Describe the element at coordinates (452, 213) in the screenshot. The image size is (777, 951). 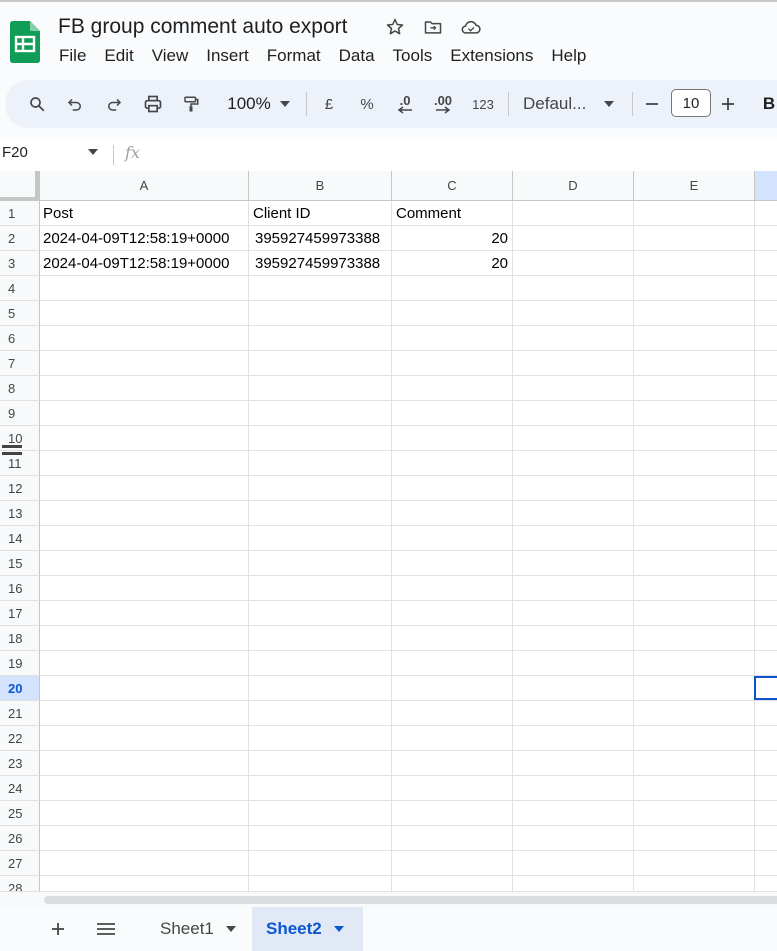
I see `cell-c1: Comment` at that location.